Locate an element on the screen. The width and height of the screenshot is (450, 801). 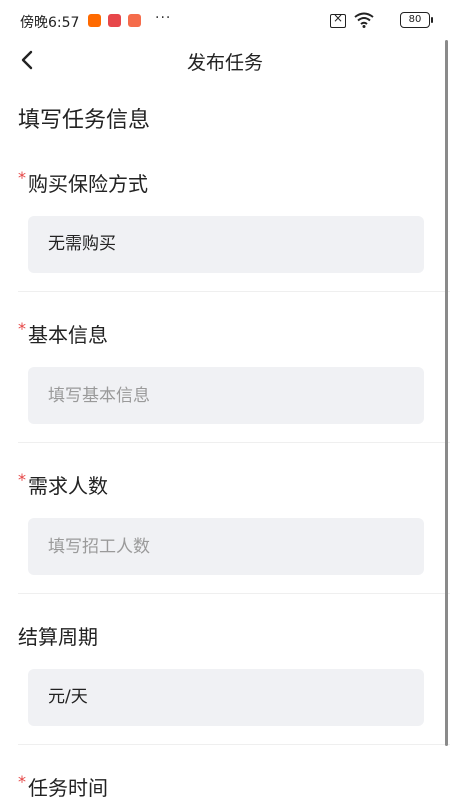
mi-app-icon is located at coordinates (94, 20).